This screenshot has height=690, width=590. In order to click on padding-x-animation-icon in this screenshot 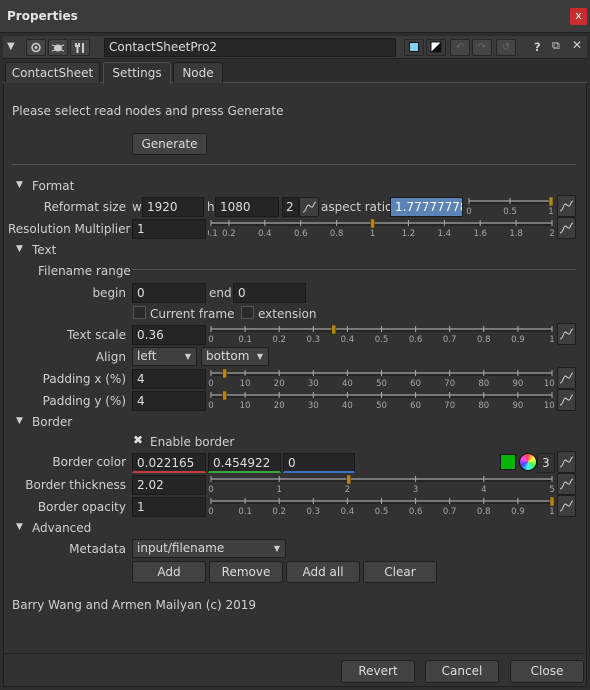, I will do `click(566, 378)`.